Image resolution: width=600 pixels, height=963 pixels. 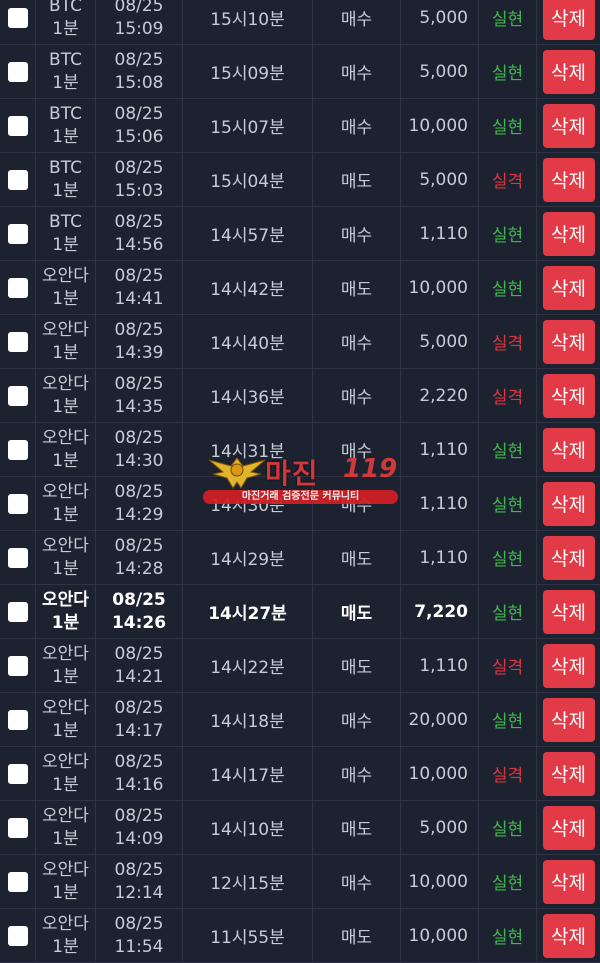 What do you see at coordinates (139, 341) in the screenshot?
I see `order-time-cell: 08/25 14:39` at bounding box center [139, 341].